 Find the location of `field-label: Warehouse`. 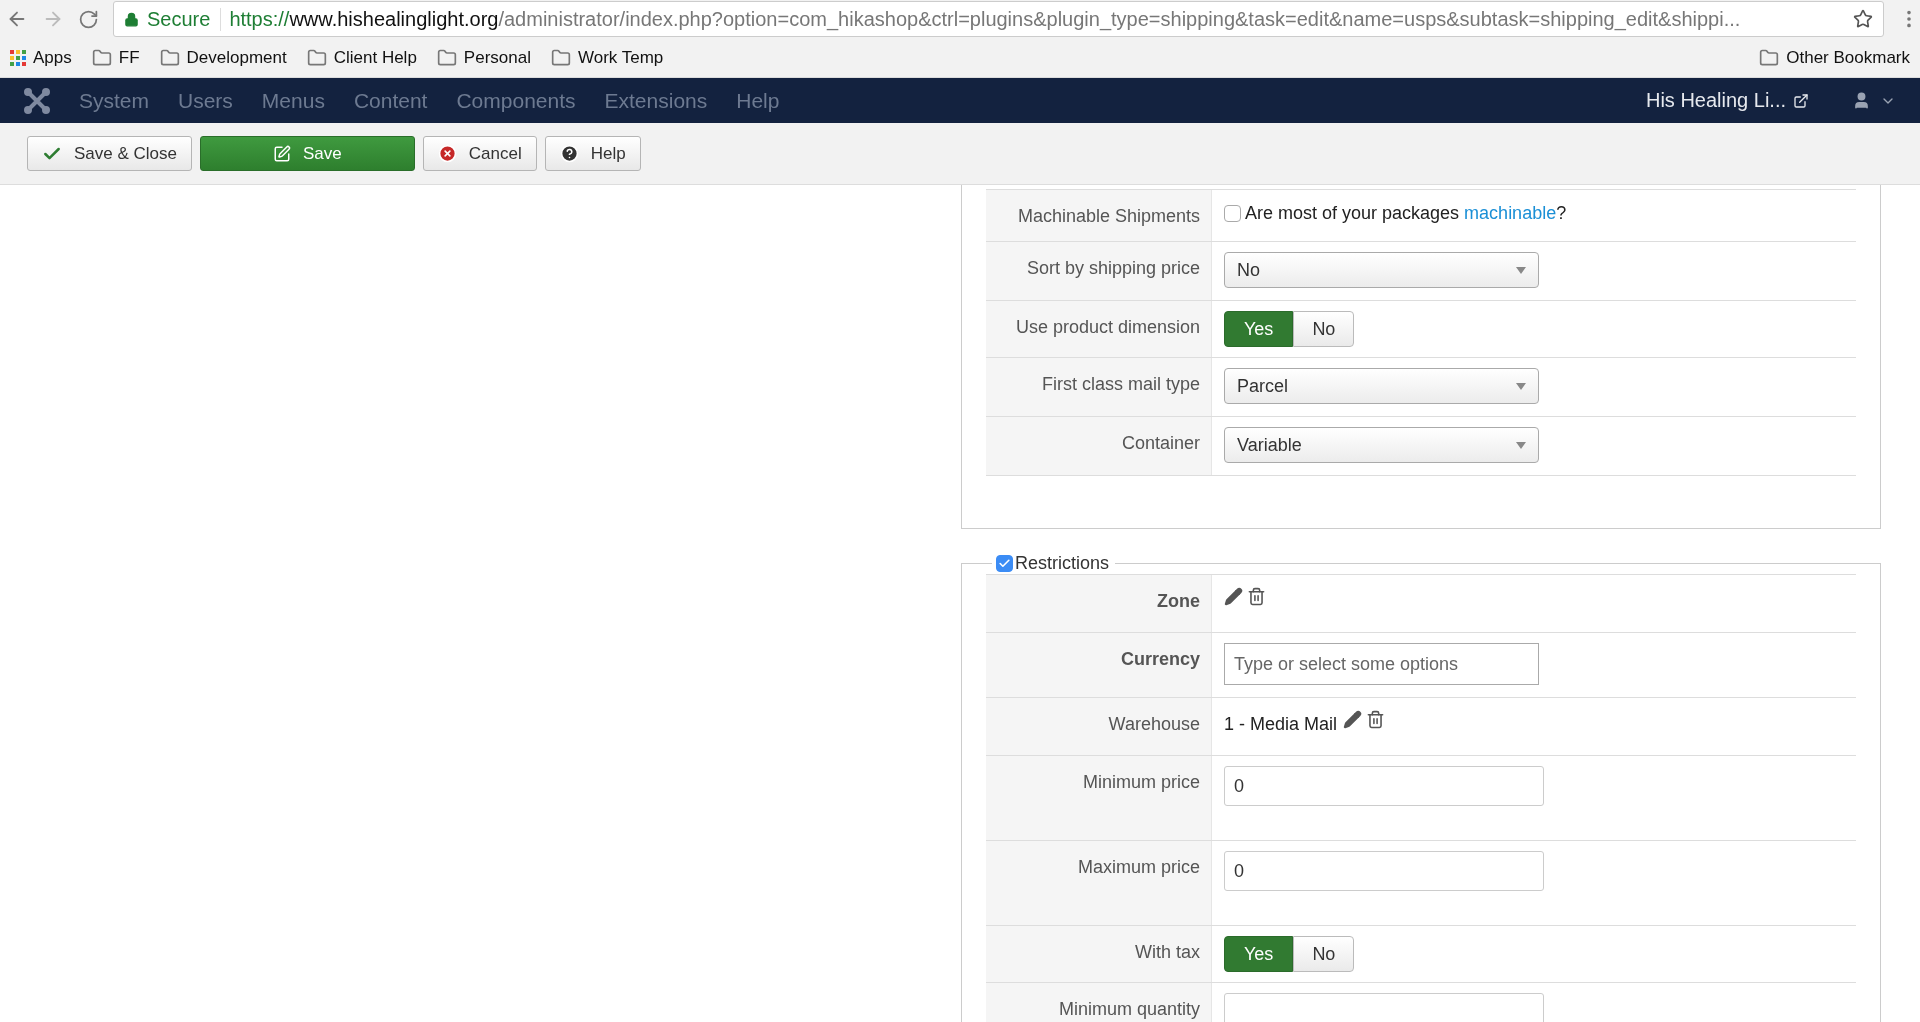

field-label: Warehouse is located at coordinates (1099, 726).